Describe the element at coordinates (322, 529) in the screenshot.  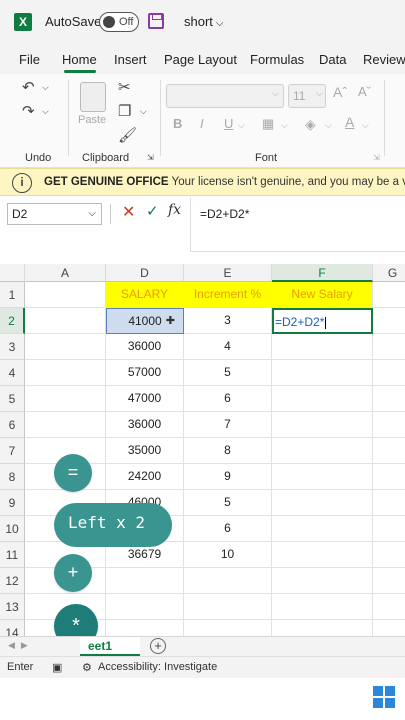
I see `cell-f10` at that location.